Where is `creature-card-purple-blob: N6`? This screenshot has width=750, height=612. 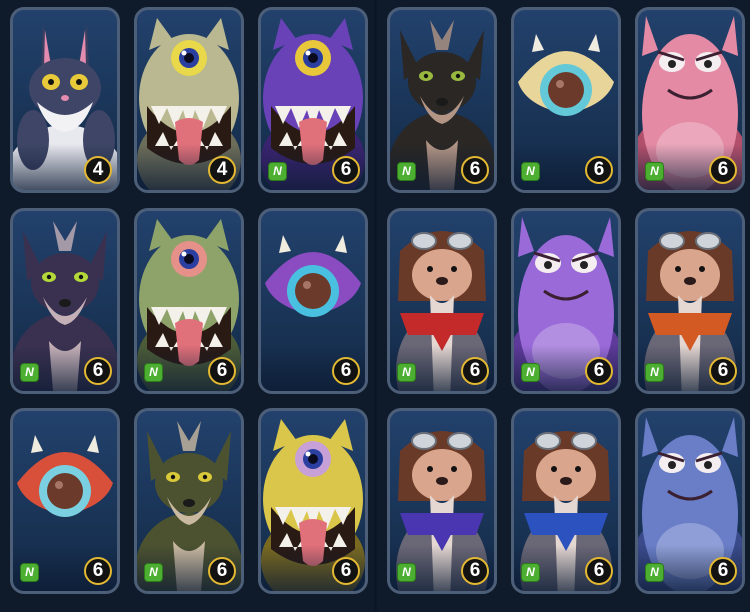
creature-card-purple-blob: N6 is located at coordinates (566, 301).